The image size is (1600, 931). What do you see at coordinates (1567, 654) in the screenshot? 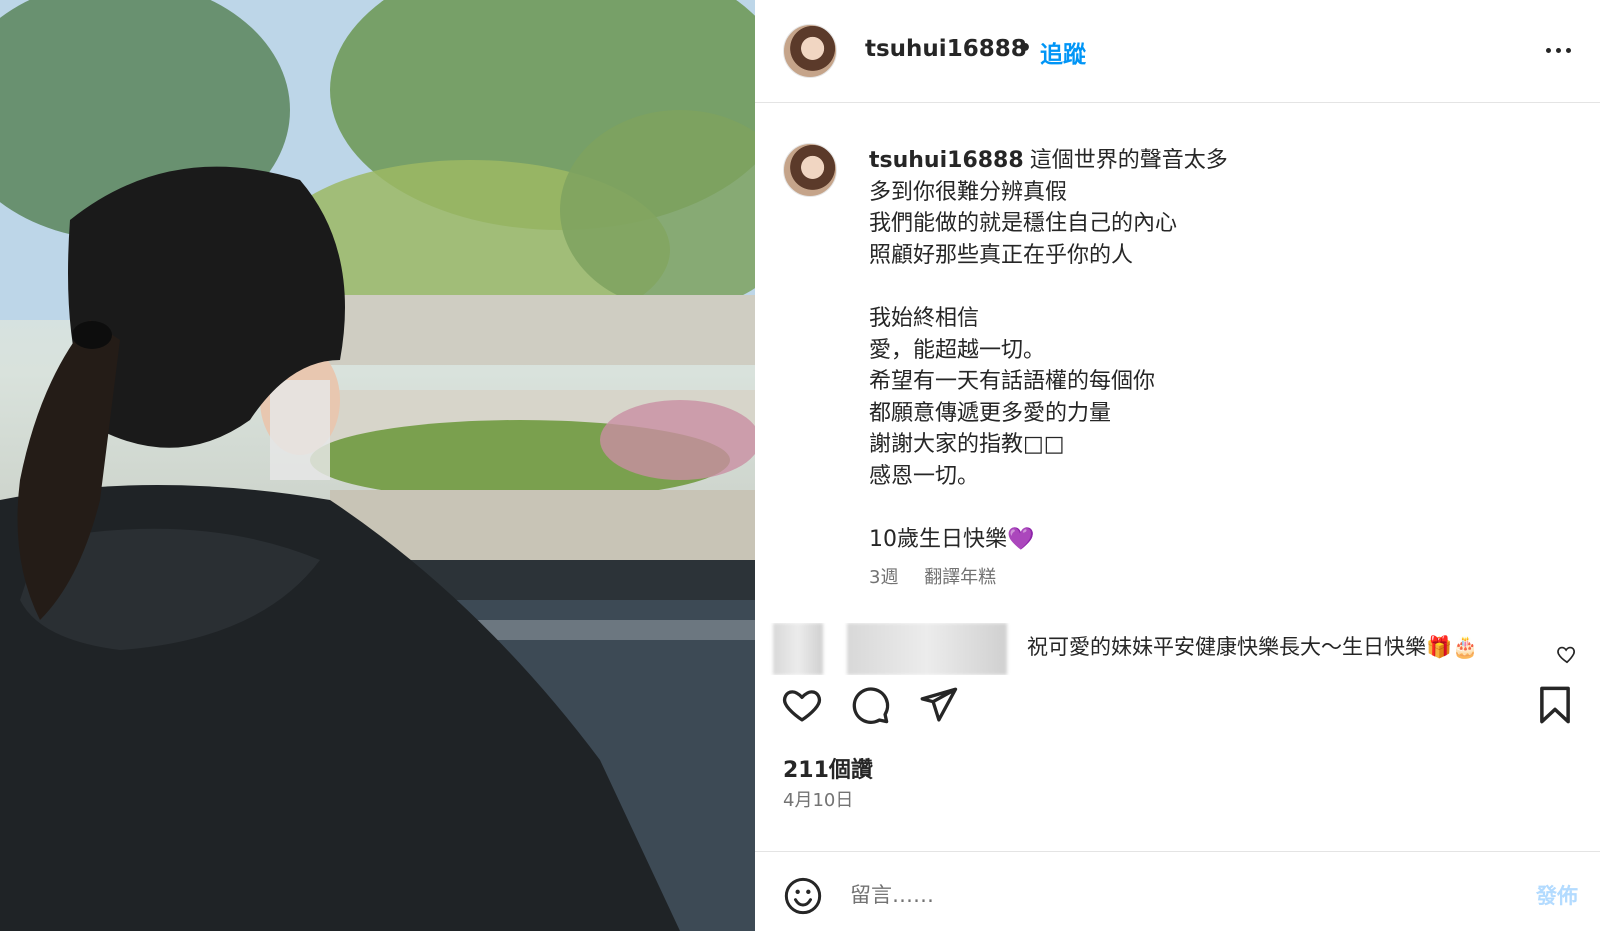
I see `comment-heart-icon` at bounding box center [1567, 654].